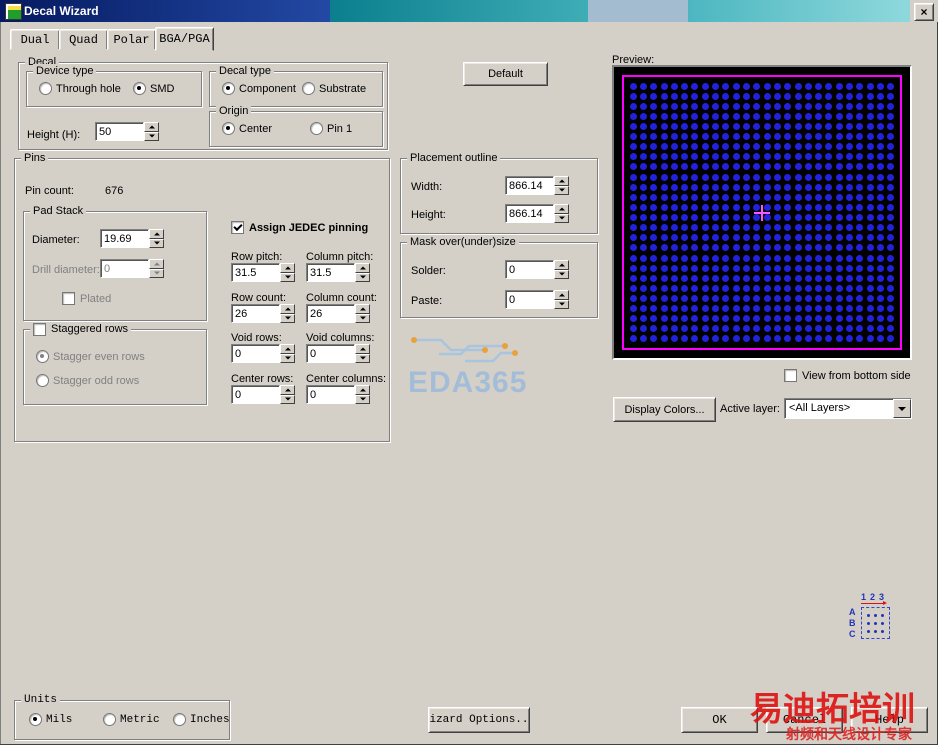 This screenshot has height=745, width=938. Describe the element at coordinates (804, 720) in the screenshot. I see `cancel-button: Cancel` at that location.